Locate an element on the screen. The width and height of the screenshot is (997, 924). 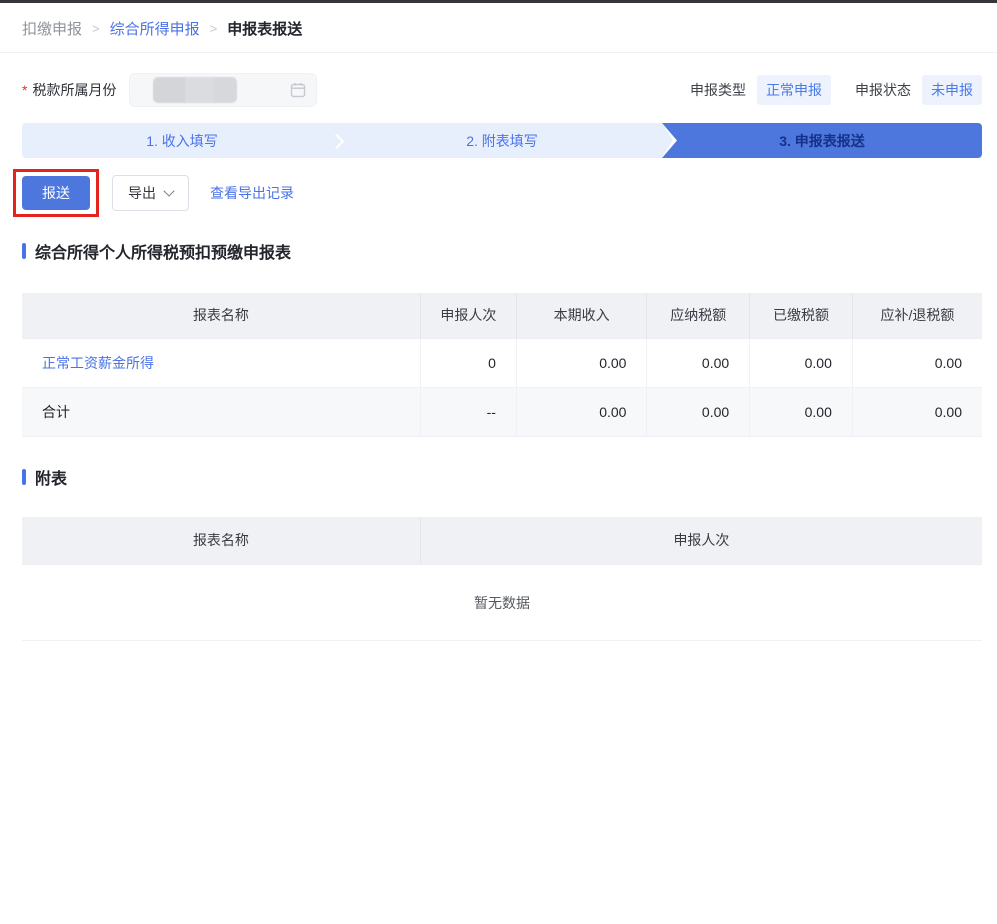
cell-declared-persons: 0 is located at coordinates (468, 363).